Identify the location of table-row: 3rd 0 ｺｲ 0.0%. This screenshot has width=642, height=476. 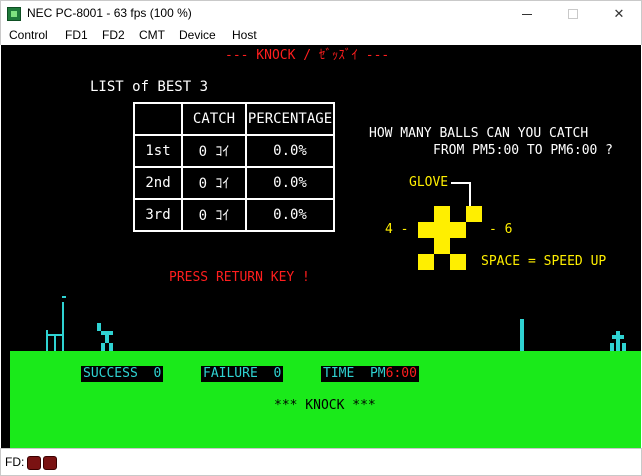
(234, 215).